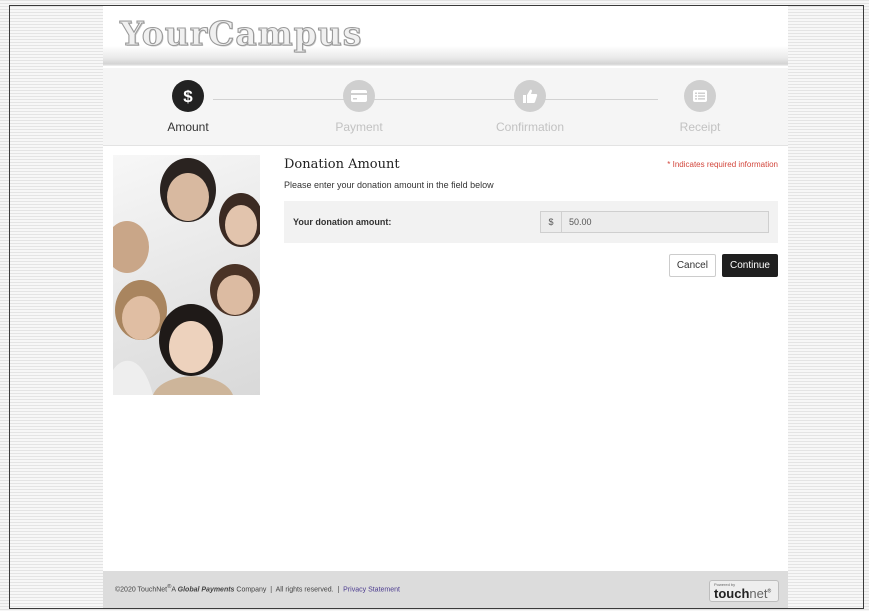 The image size is (869, 611). Describe the element at coordinates (531, 222) in the screenshot. I see `amount-panel: Your donation amount: $` at that location.